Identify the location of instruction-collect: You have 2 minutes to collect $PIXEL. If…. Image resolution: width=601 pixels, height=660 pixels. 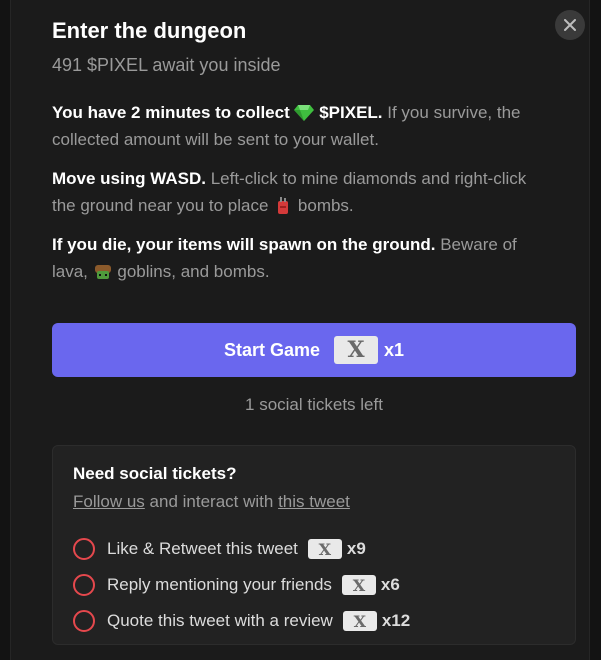
(302, 126).